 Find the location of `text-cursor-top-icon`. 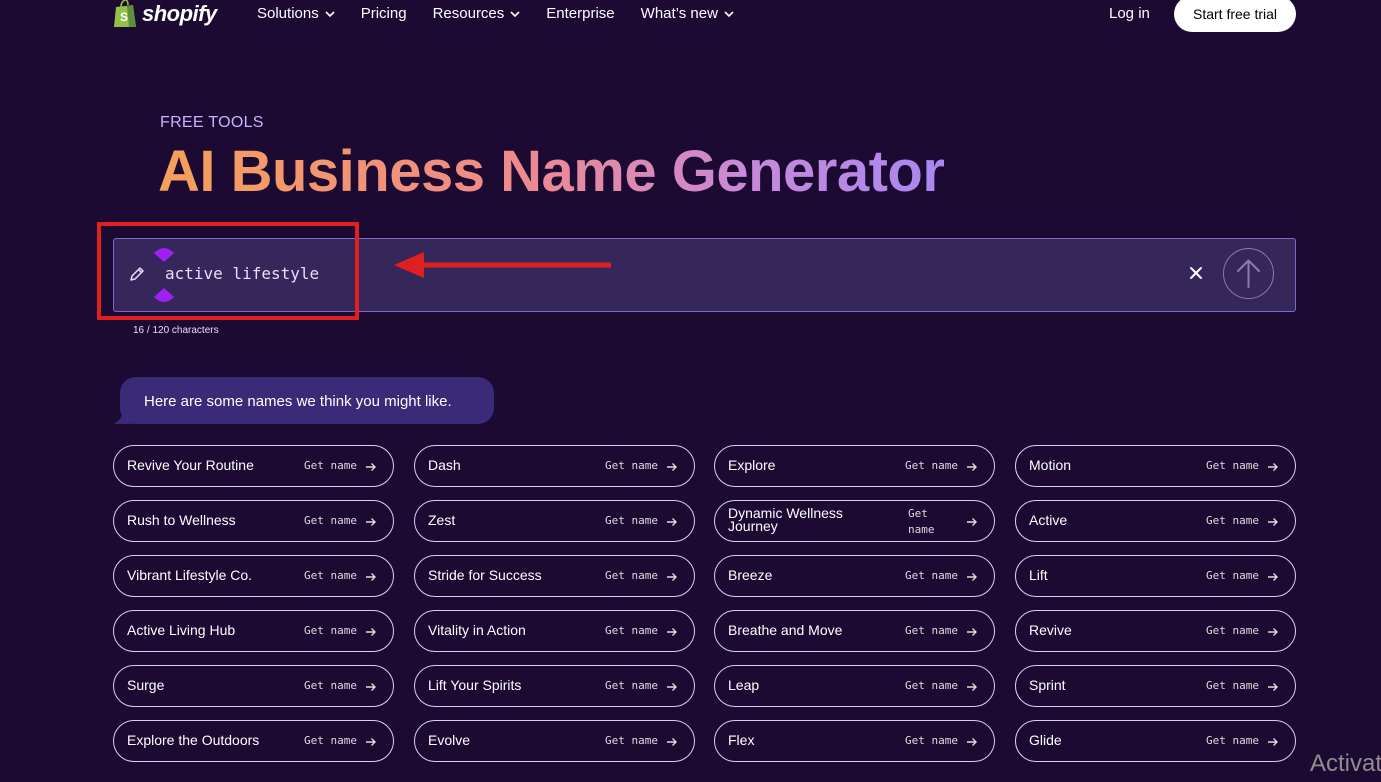

text-cursor-top-icon is located at coordinates (164, 255).